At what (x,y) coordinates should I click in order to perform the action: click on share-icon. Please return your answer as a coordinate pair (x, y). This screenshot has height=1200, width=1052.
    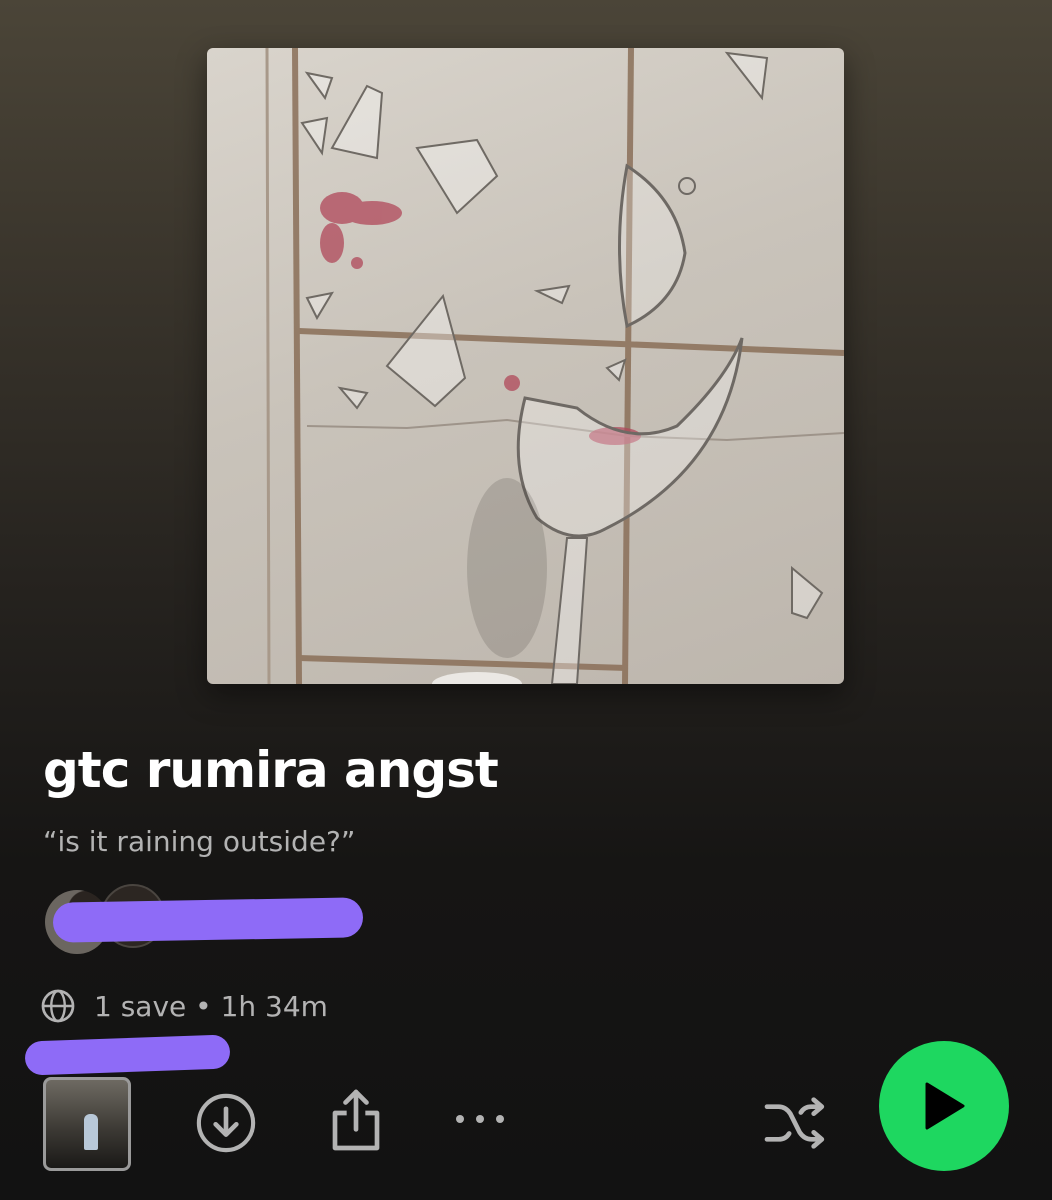
    Looking at the image, I should click on (356, 1120).